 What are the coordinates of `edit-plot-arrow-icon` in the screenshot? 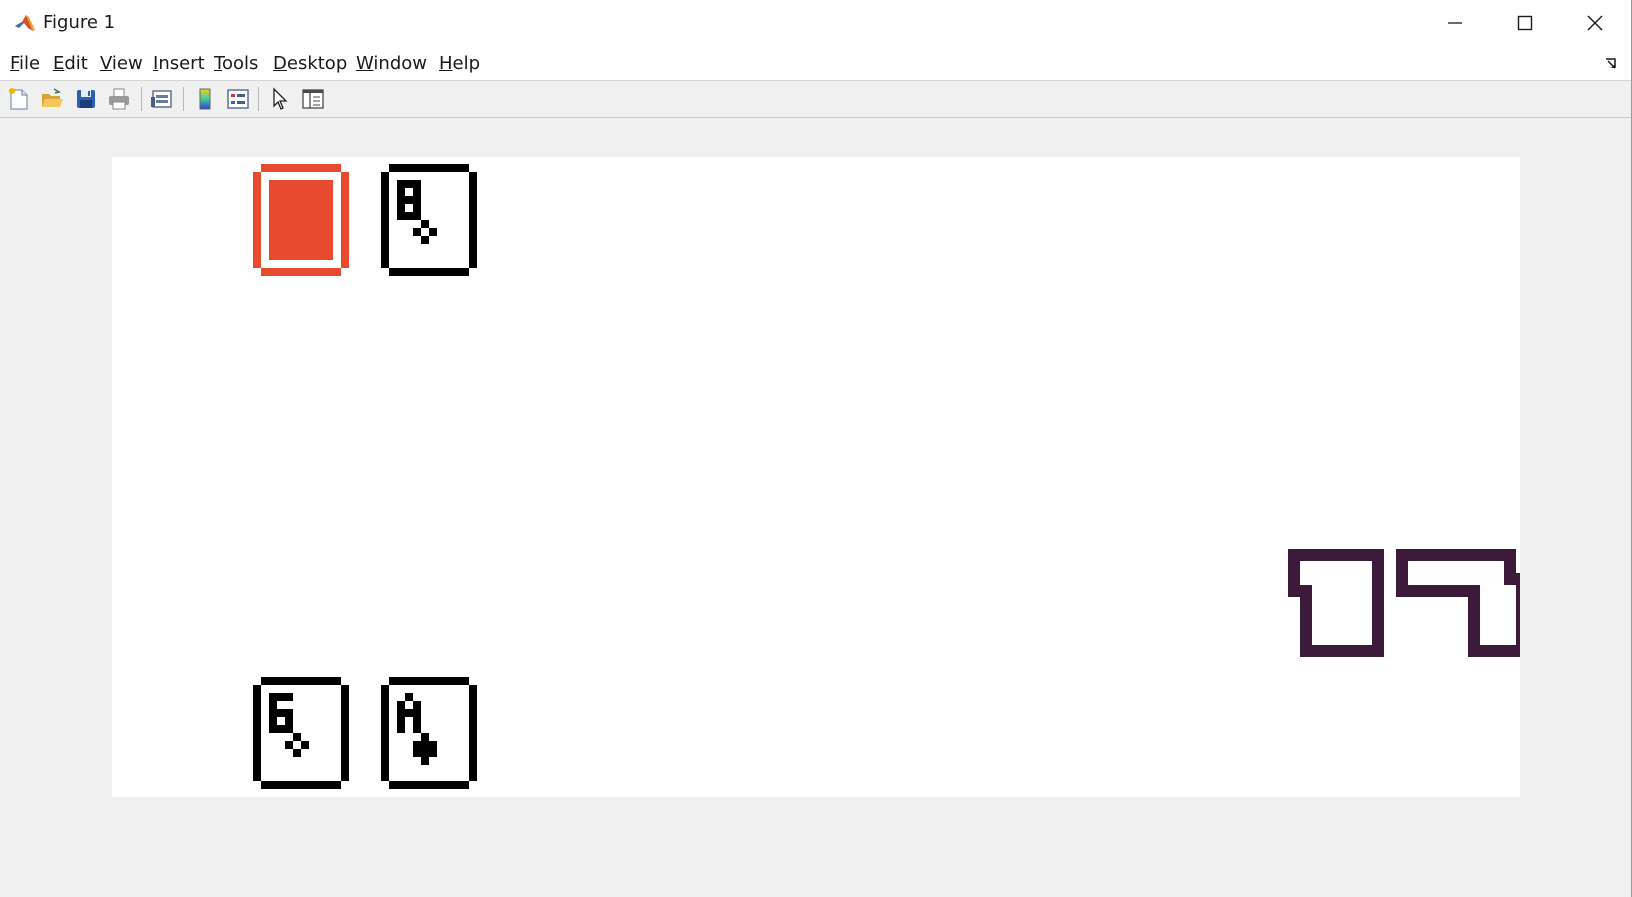 It's located at (280, 98).